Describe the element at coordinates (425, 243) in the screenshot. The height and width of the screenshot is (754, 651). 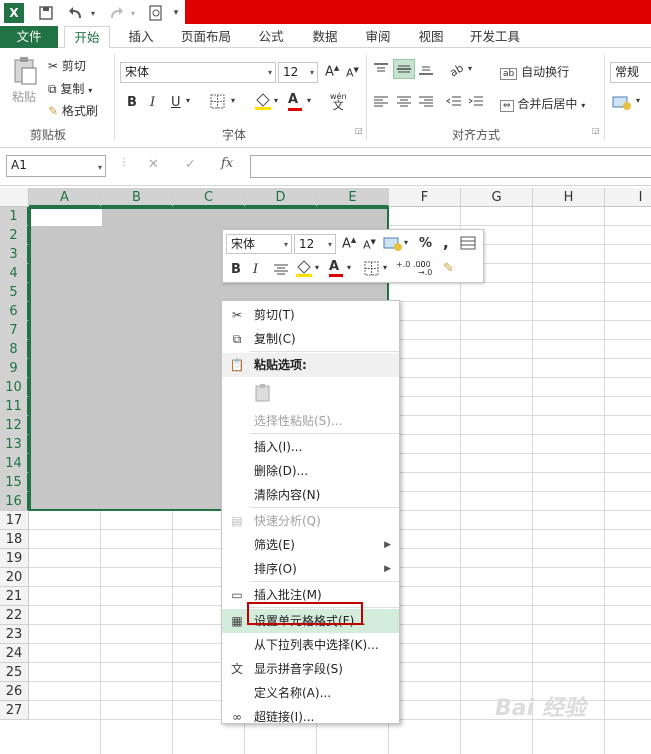
I see `mini-percent-icon: %` at that location.